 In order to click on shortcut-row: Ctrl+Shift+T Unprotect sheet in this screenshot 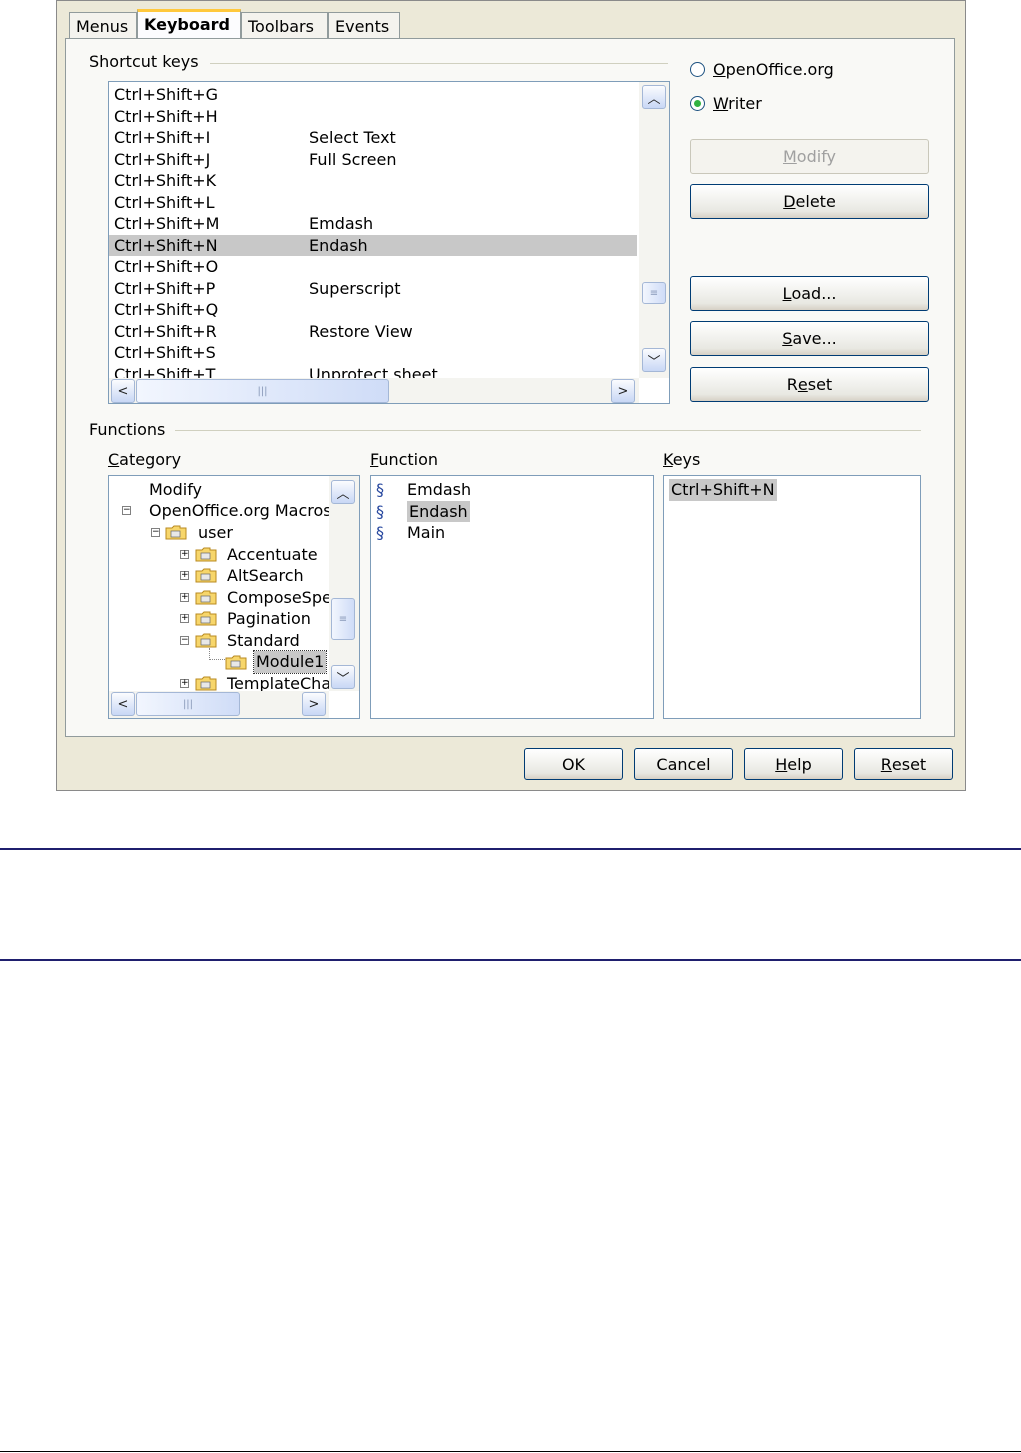, I will do `click(373, 372)`.